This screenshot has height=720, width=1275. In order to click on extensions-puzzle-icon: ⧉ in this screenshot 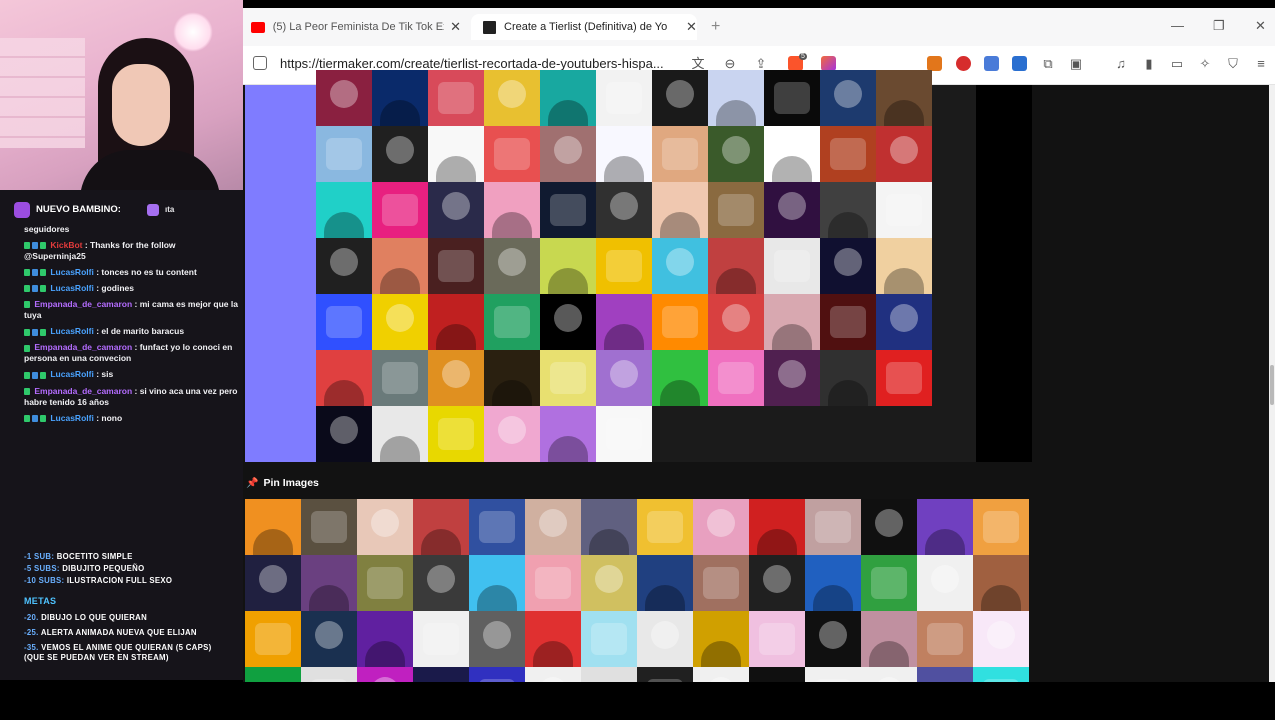, I will do `click(1048, 64)`.